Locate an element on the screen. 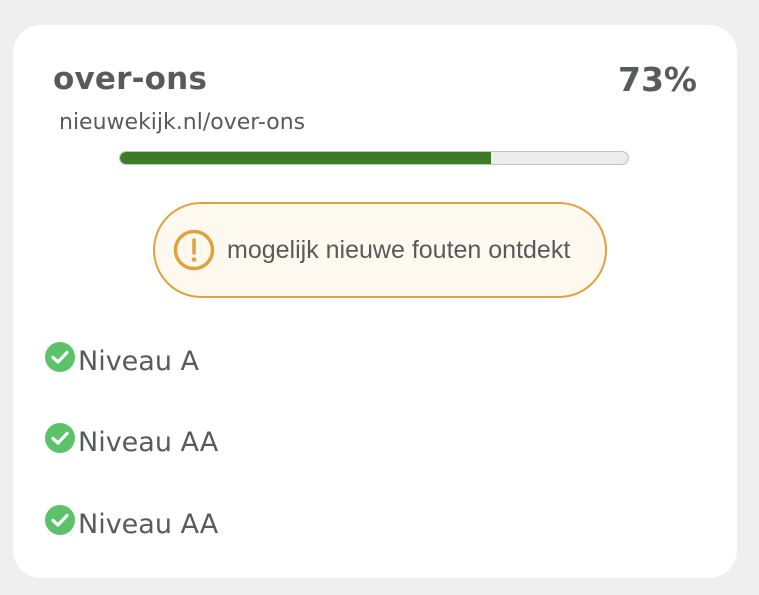  page-url: nieuwekijk.nl/over-ons is located at coordinates (182, 122).